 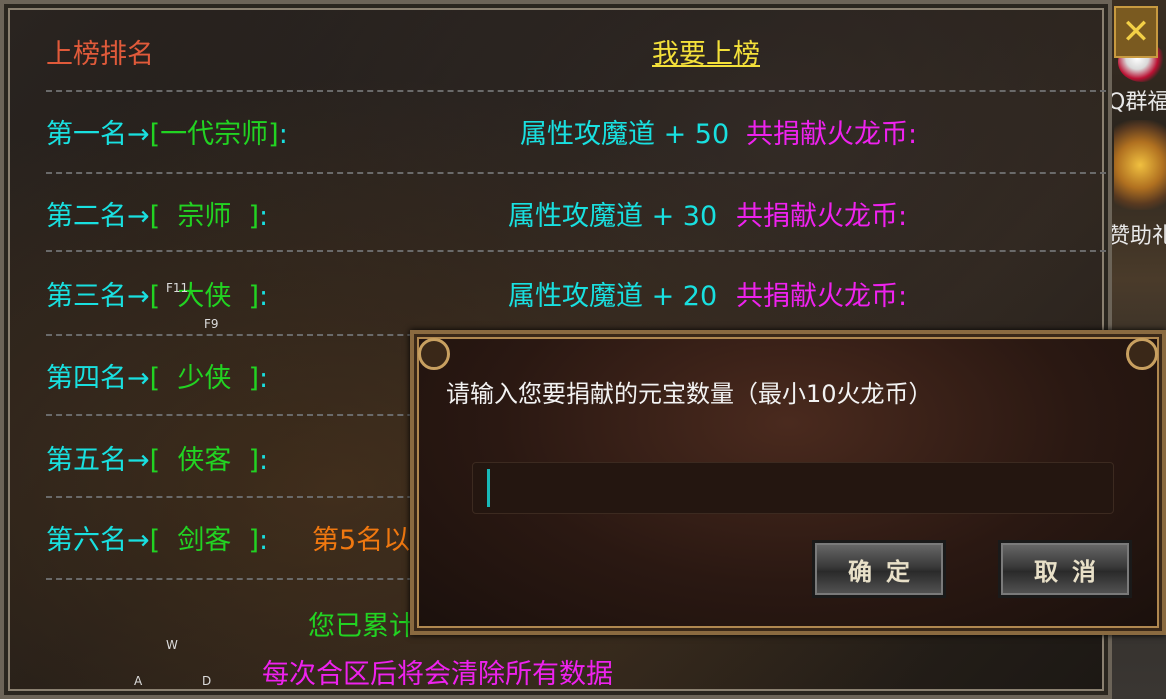 I want to click on rank-title: [ 剑客 ], so click(x=204, y=540).